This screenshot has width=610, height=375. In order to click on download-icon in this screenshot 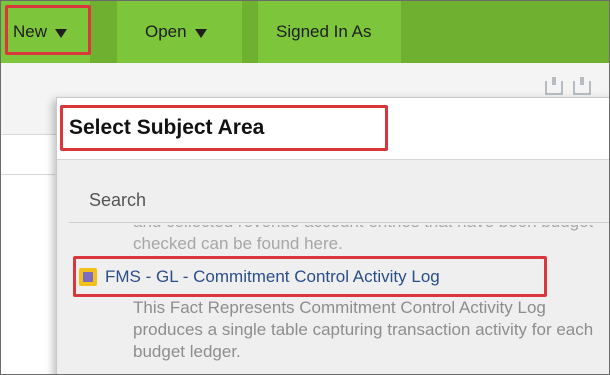, I will do `click(554, 86)`.